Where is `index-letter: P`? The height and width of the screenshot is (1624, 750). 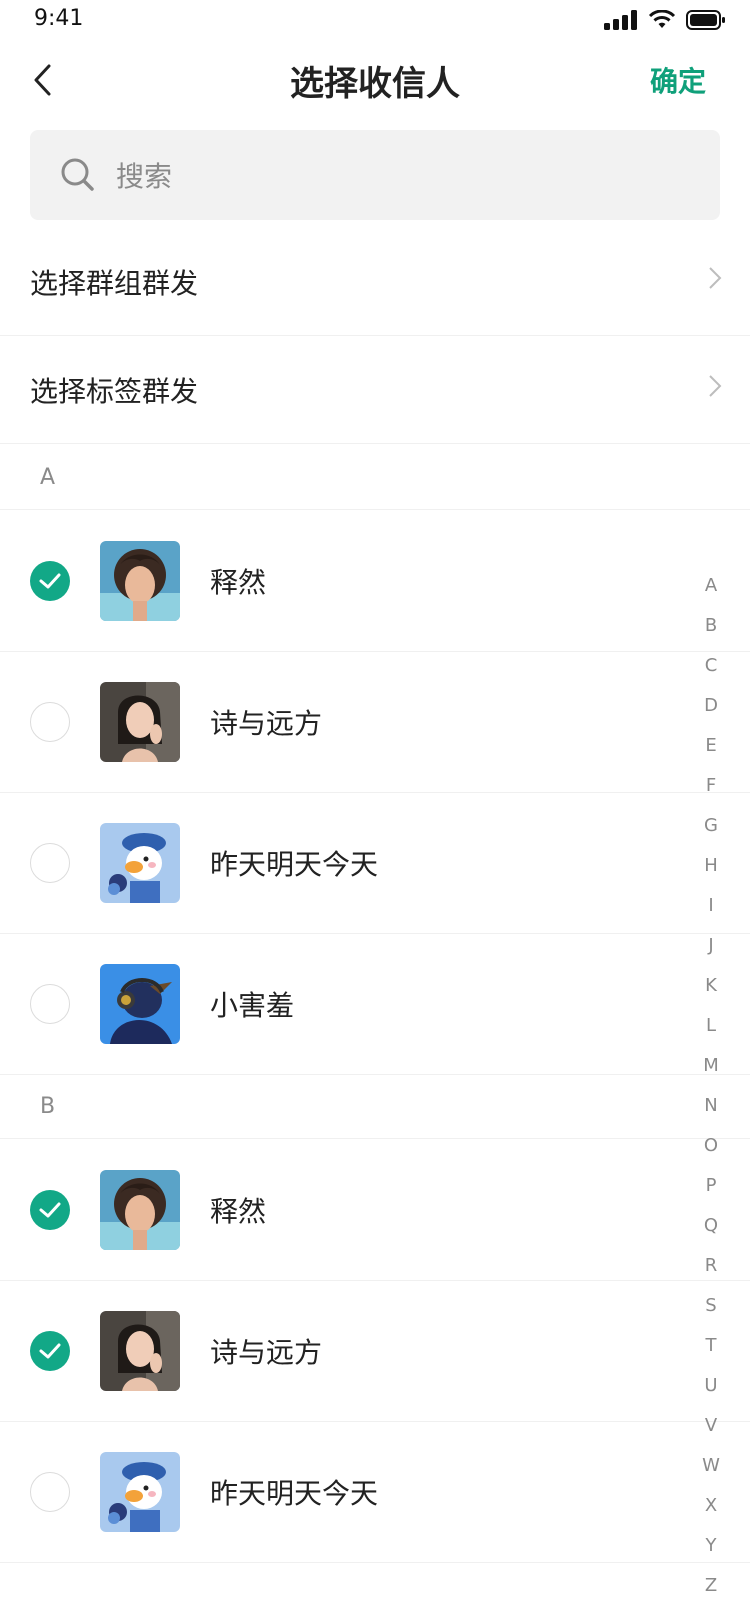 index-letter: P is located at coordinates (711, 1186).